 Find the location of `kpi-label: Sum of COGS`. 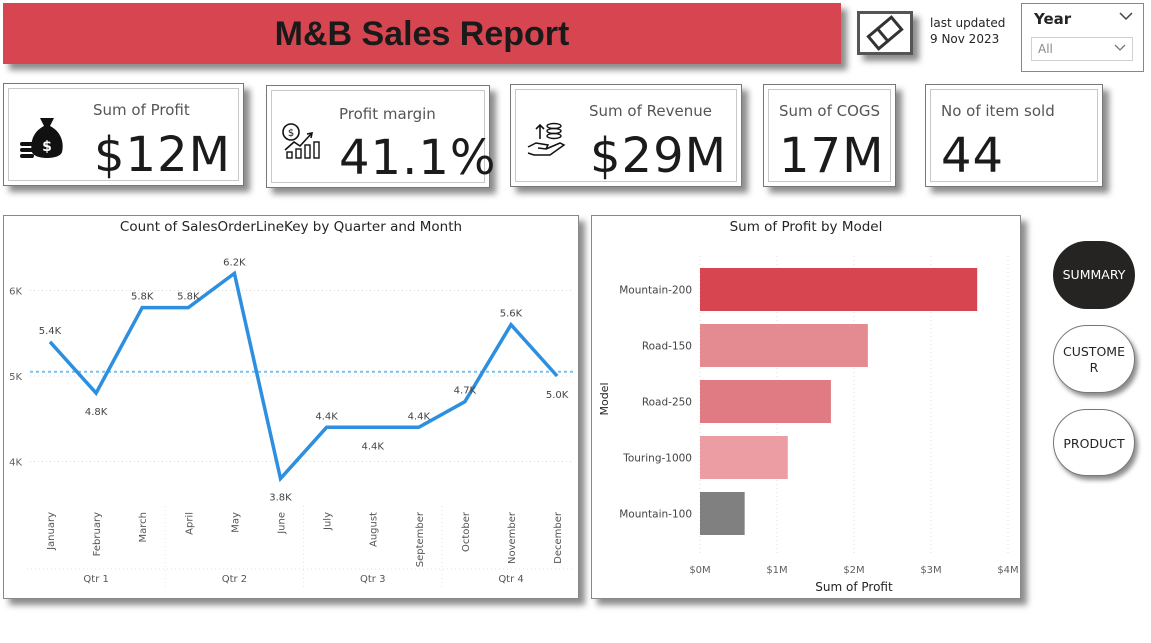

kpi-label: Sum of COGS is located at coordinates (830, 111).